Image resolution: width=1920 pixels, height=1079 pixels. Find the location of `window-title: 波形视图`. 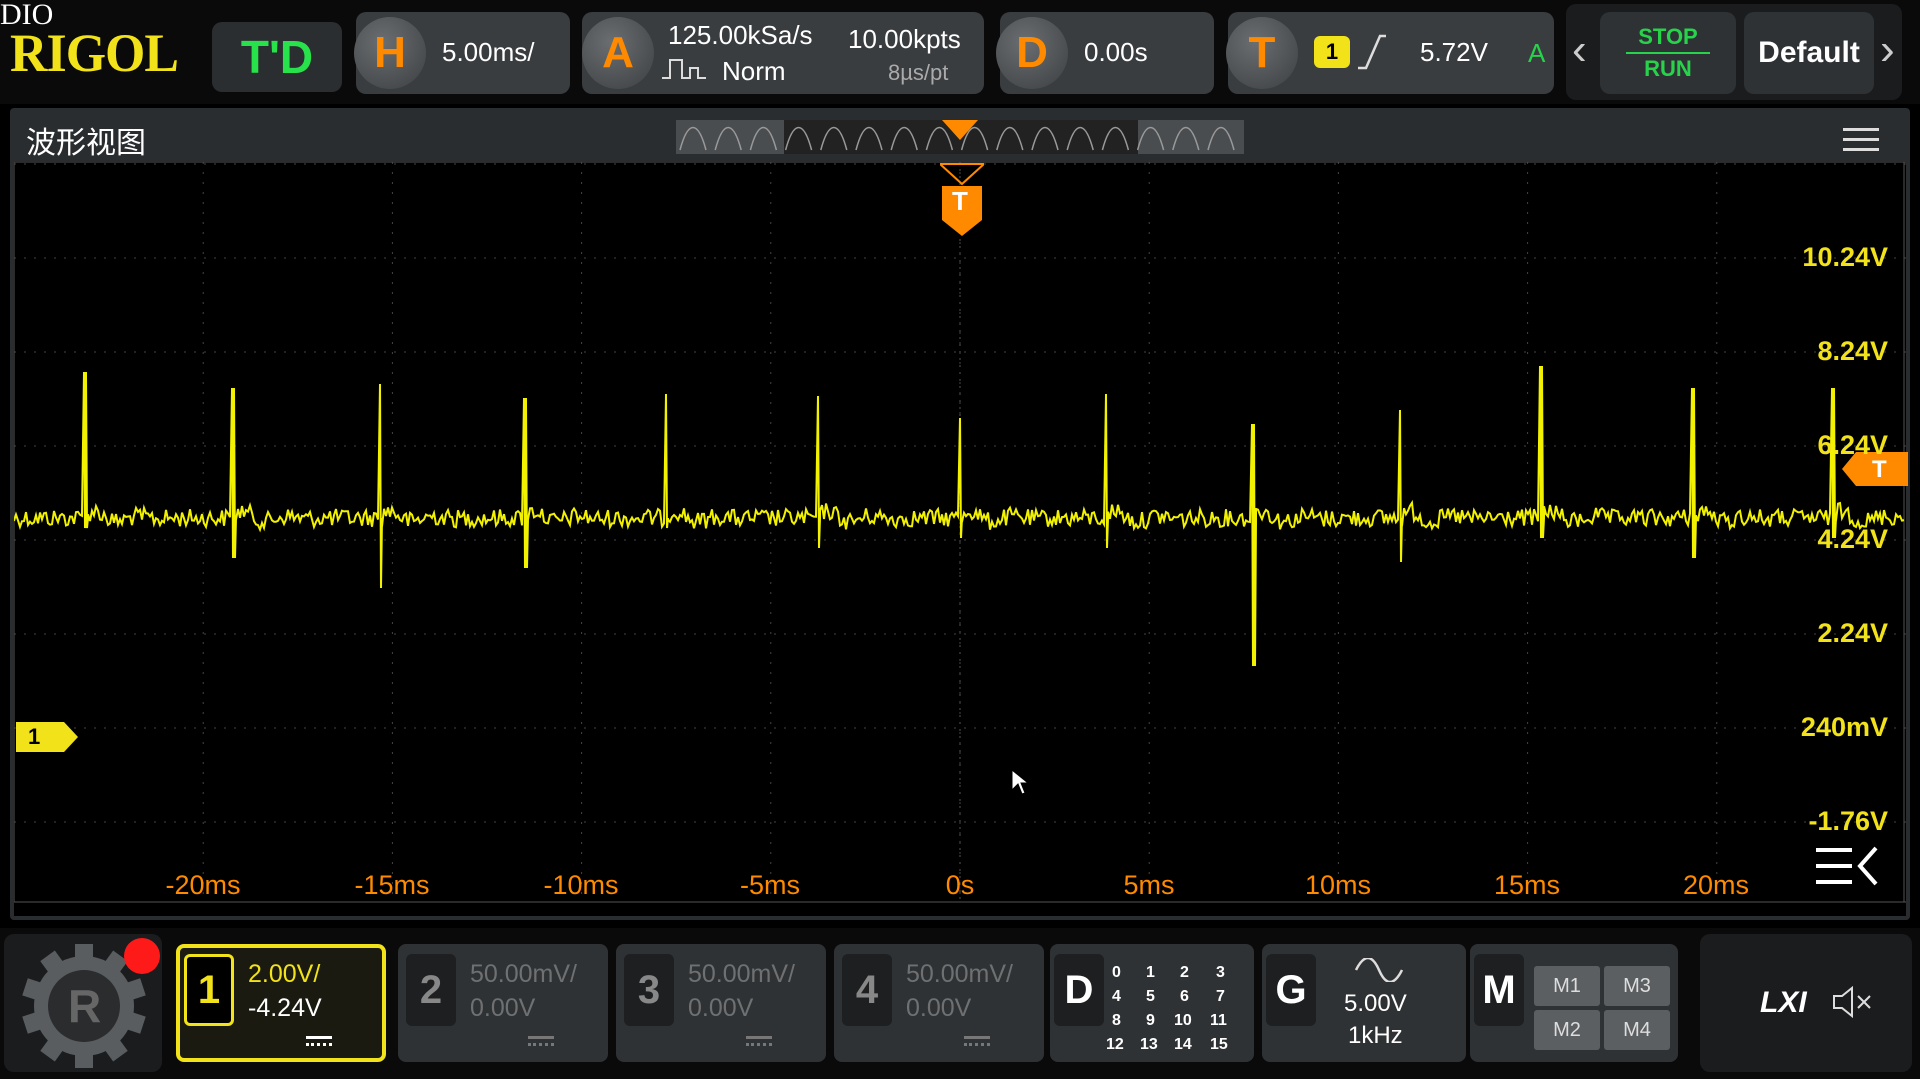

window-title: 波形视图 is located at coordinates (86, 143).